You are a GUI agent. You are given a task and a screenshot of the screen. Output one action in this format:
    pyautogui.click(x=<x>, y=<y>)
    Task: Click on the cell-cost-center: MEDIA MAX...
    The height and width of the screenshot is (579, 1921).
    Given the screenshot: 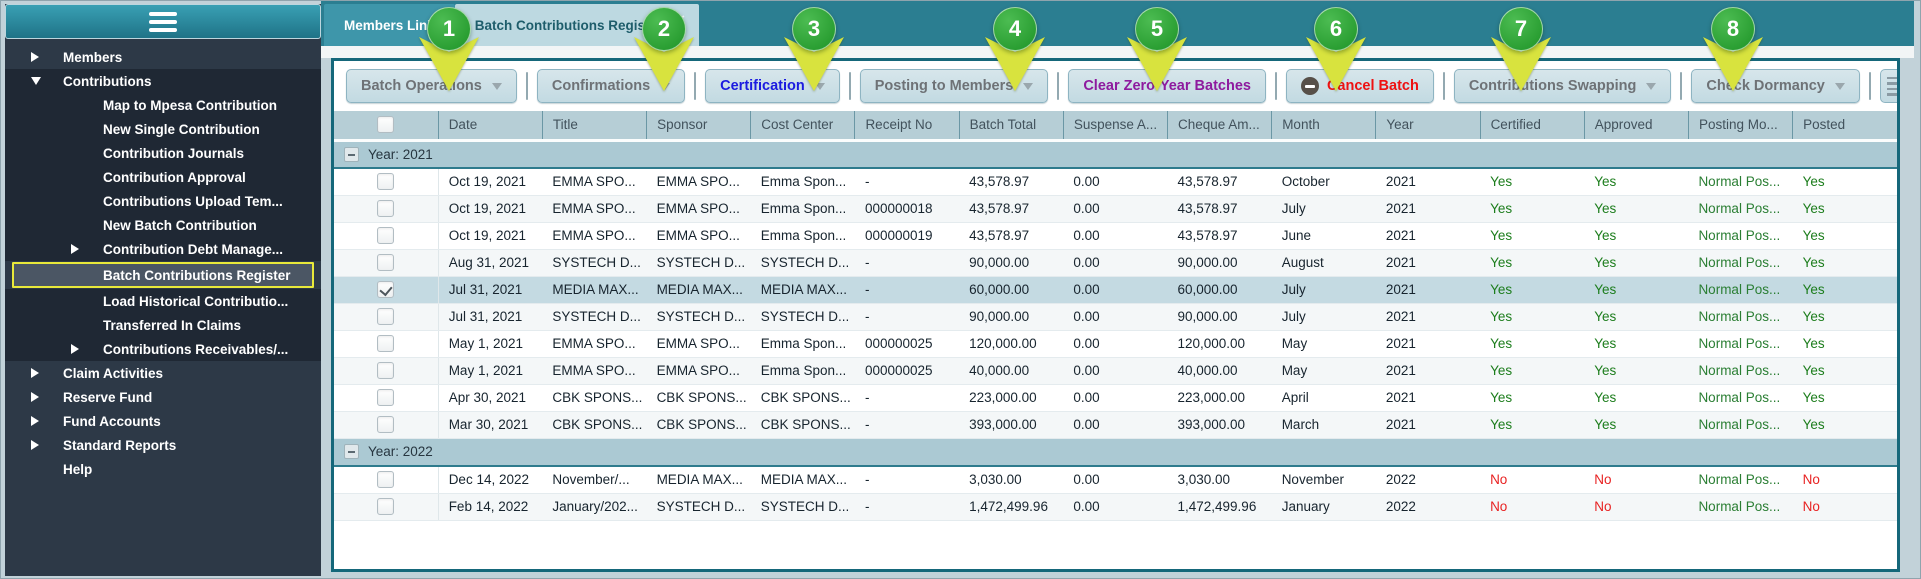 What is the action you would take?
    pyautogui.click(x=802, y=480)
    